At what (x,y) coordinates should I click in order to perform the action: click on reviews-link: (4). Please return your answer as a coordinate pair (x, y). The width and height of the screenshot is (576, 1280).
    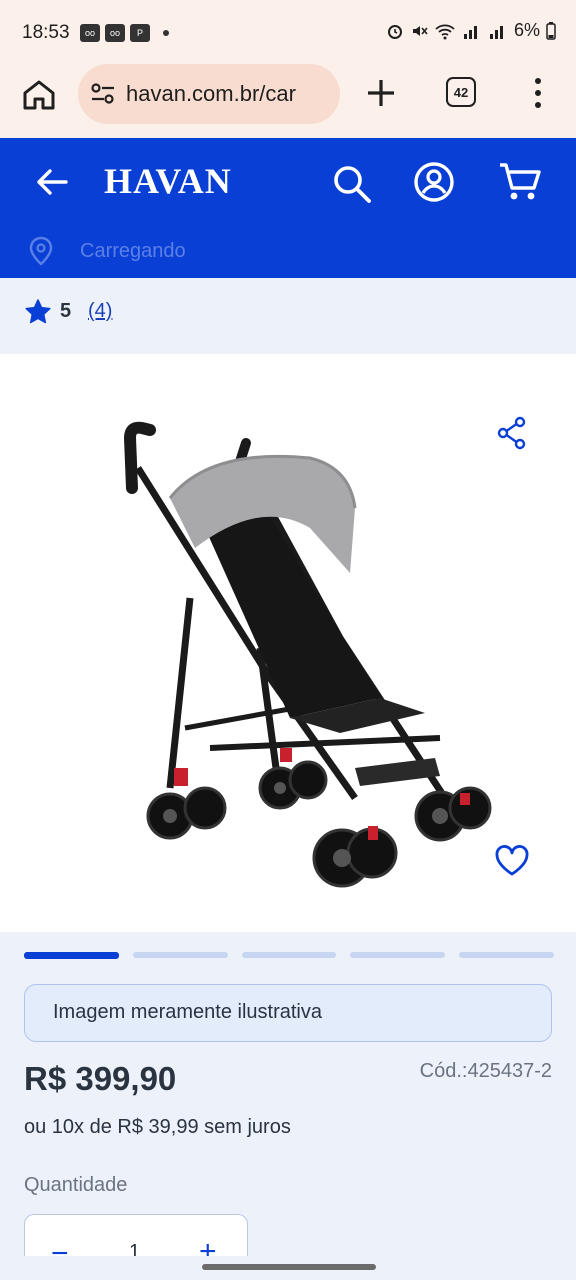
    Looking at the image, I should click on (100, 311).